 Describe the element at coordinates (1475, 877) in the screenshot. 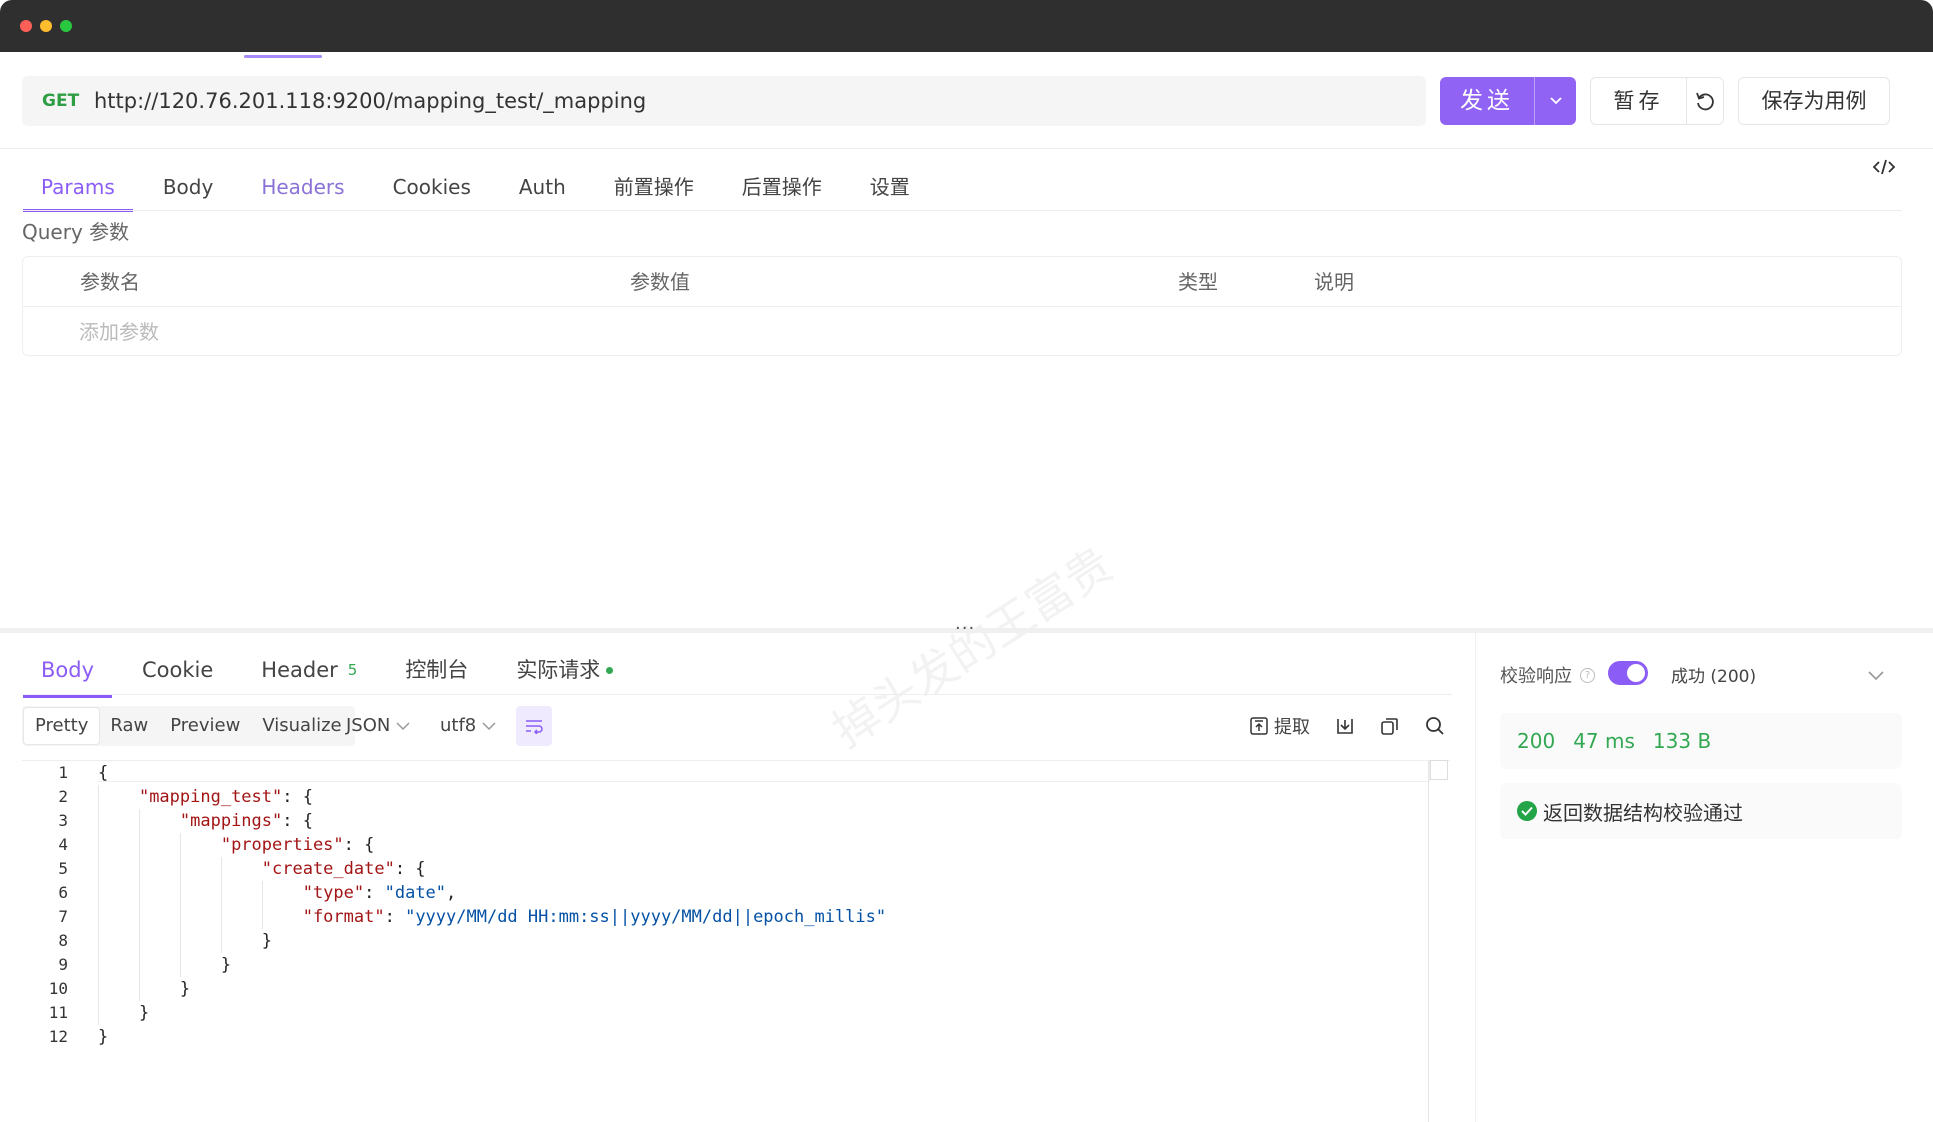

I see `panel-divider` at that location.